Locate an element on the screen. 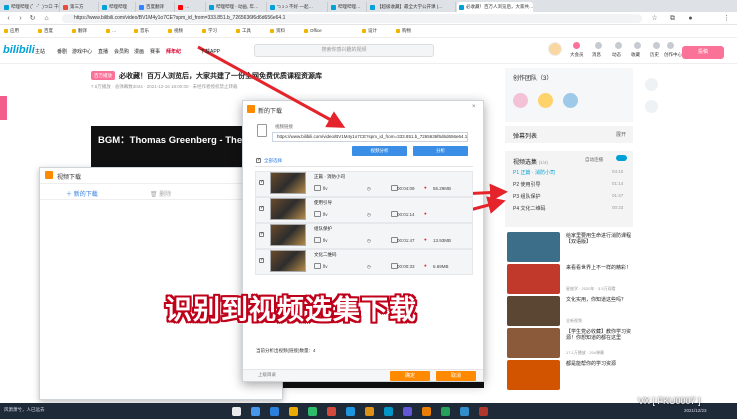  site-nav-item: 番剧 is located at coordinates (62, 51).